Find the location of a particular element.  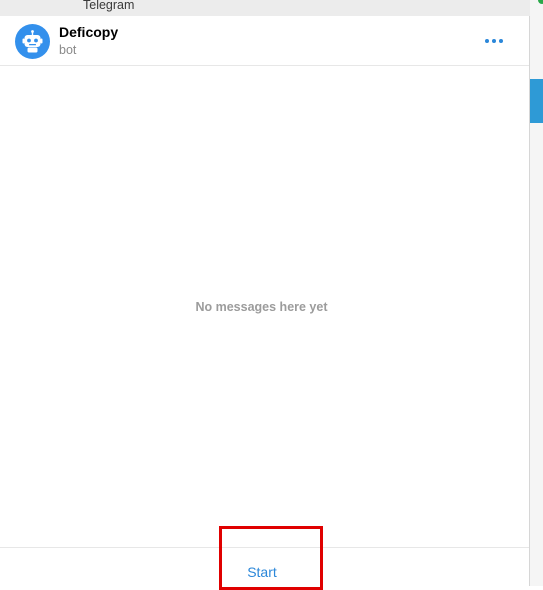

status-dot is located at coordinates (540, 2).